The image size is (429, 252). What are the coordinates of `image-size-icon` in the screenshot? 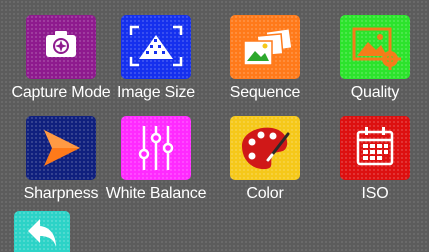 It's located at (156, 47).